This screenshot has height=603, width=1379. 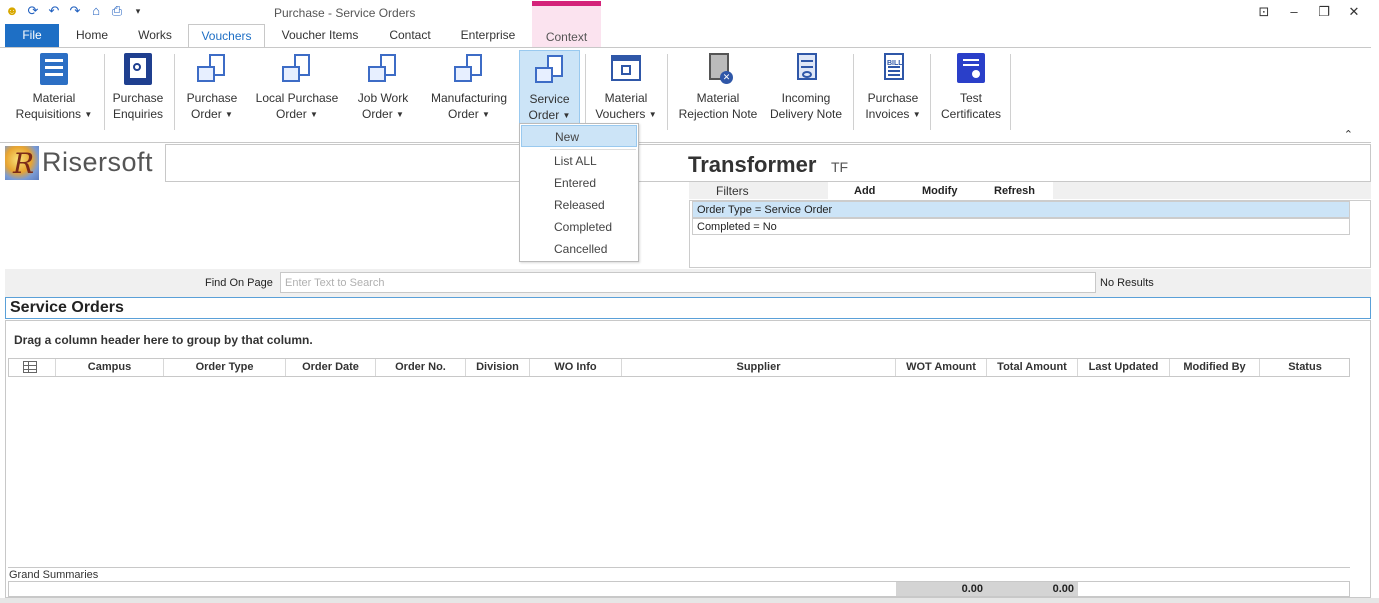 I want to click on company-code: TF, so click(x=840, y=167).